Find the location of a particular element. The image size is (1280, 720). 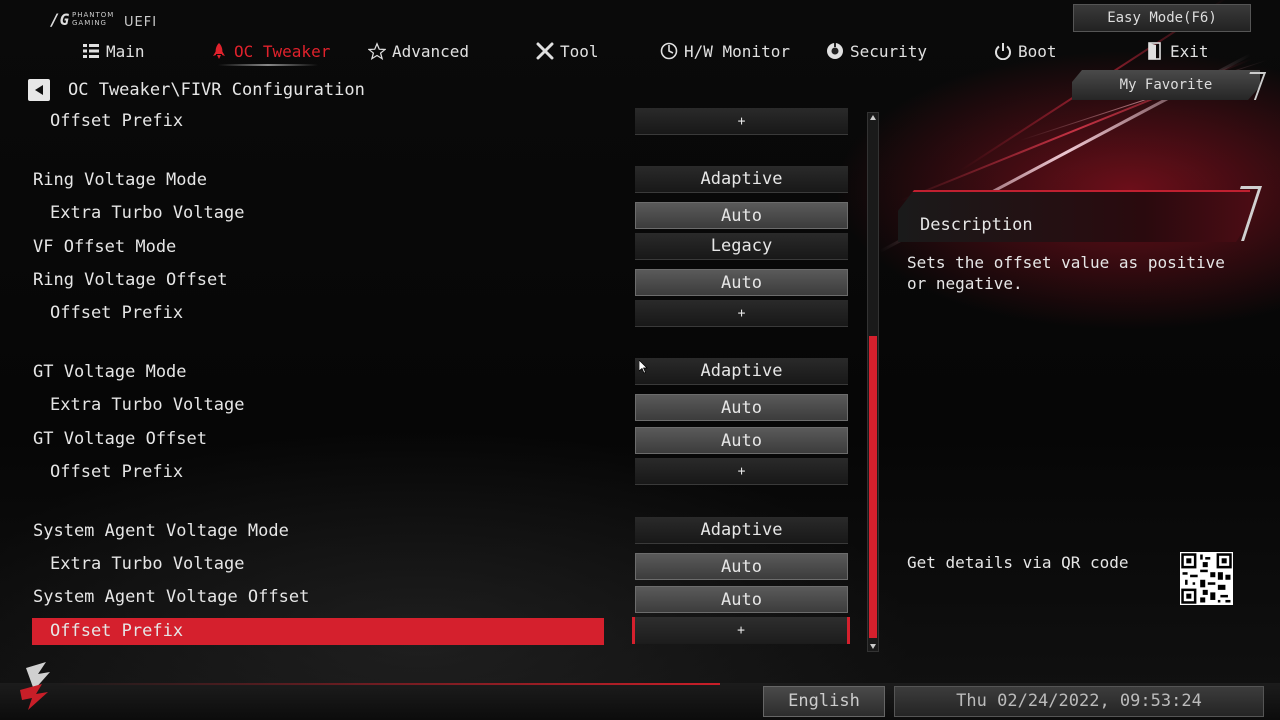

setting-label: GT Voltage Offset is located at coordinates (120, 439).